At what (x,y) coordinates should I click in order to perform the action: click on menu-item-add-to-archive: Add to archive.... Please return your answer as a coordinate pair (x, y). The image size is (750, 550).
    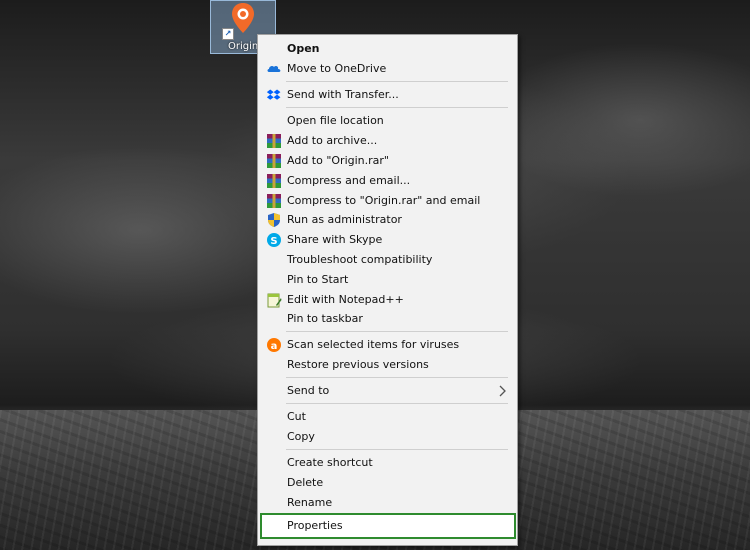
    Looking at the image, I should click on (387, 140).